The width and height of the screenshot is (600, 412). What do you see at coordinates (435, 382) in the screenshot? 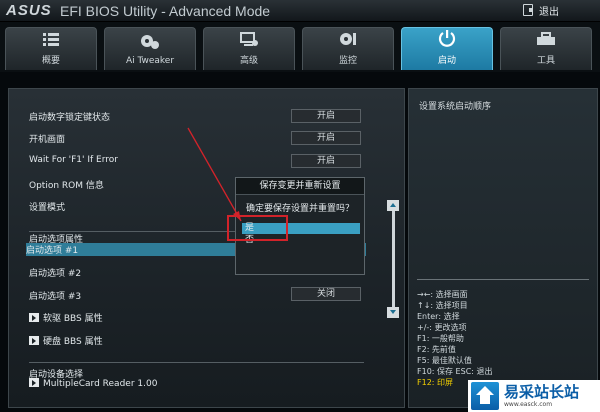
I see `key-hint-highlighted: F12: 印屏` at bounding box center [435, 382].